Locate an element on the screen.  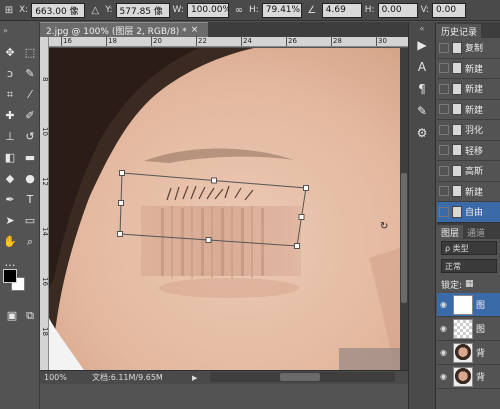
history-row: 高斯 is located at coordinates (468, 171).